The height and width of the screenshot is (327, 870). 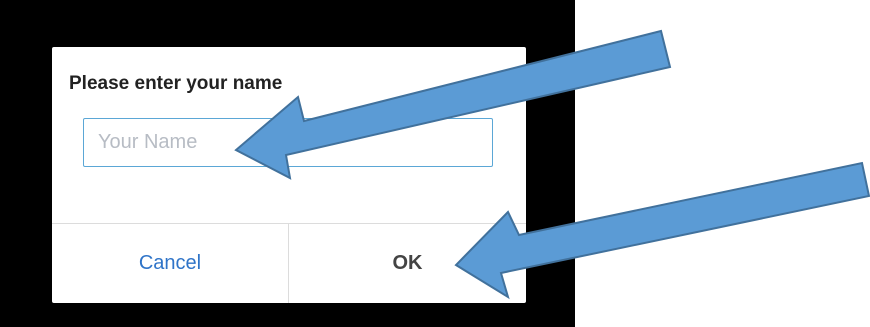 What do you see at coordinates (176, 83) in the screenshot?
I see `dialog-title: Please enter your name` at bounding box center [176, 83].